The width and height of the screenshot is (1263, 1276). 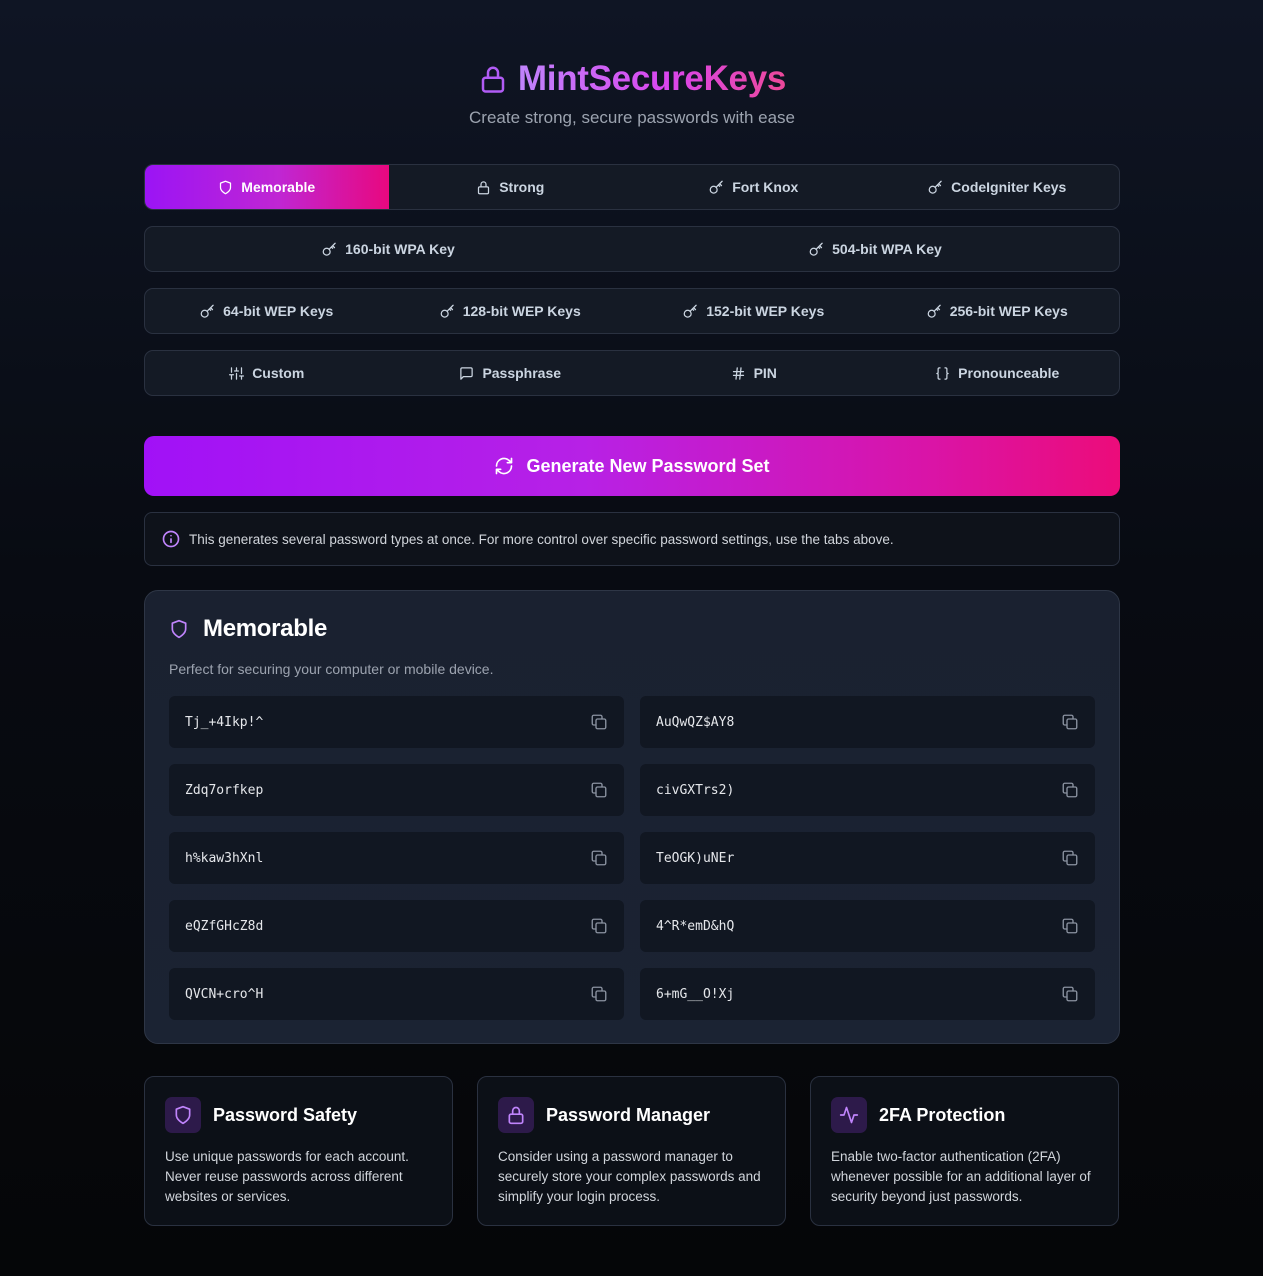 What do you see at coordinates (224, 926) in the screenshot?
I see `password-value: eQZfGHcZ8d` at bounding box center [224, 926].